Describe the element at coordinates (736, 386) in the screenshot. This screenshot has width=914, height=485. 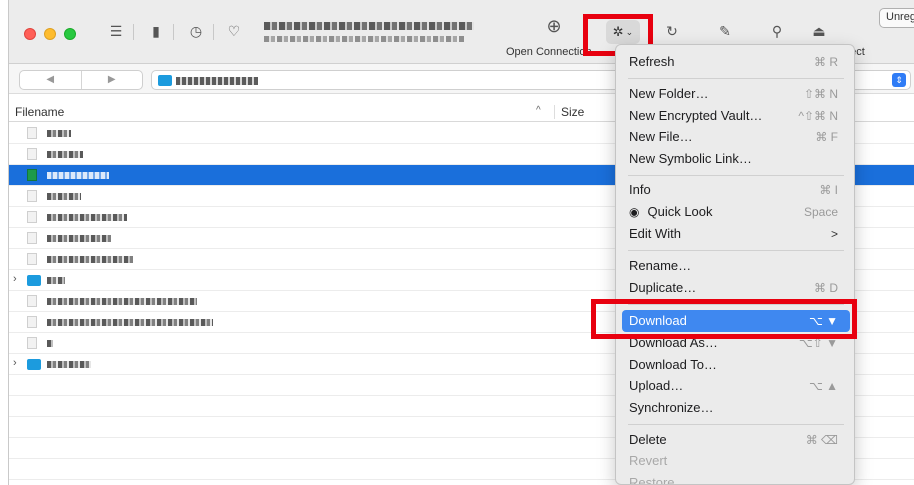
I see `menu-item-upload: Upload… ⌥ ▲` at that location.